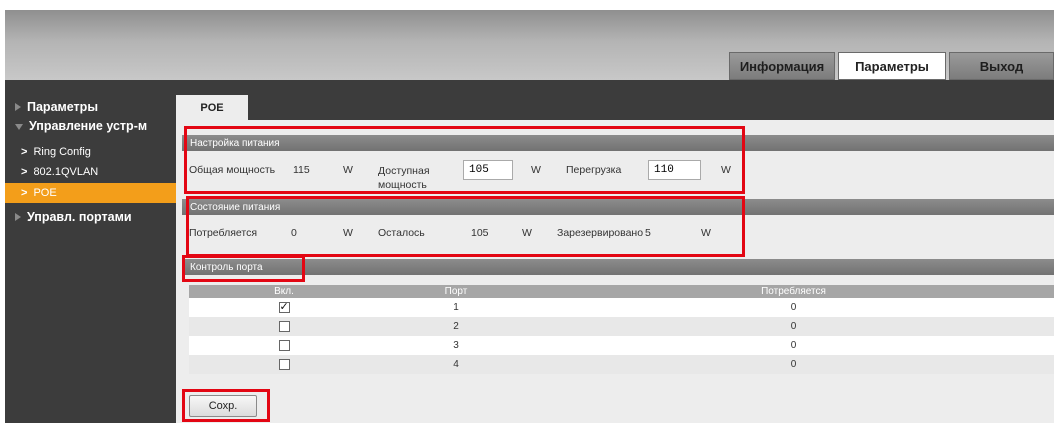 The width and height of the screenshot is (1054, 423). I want to click on table-row: 1 0, so click(621, 307).